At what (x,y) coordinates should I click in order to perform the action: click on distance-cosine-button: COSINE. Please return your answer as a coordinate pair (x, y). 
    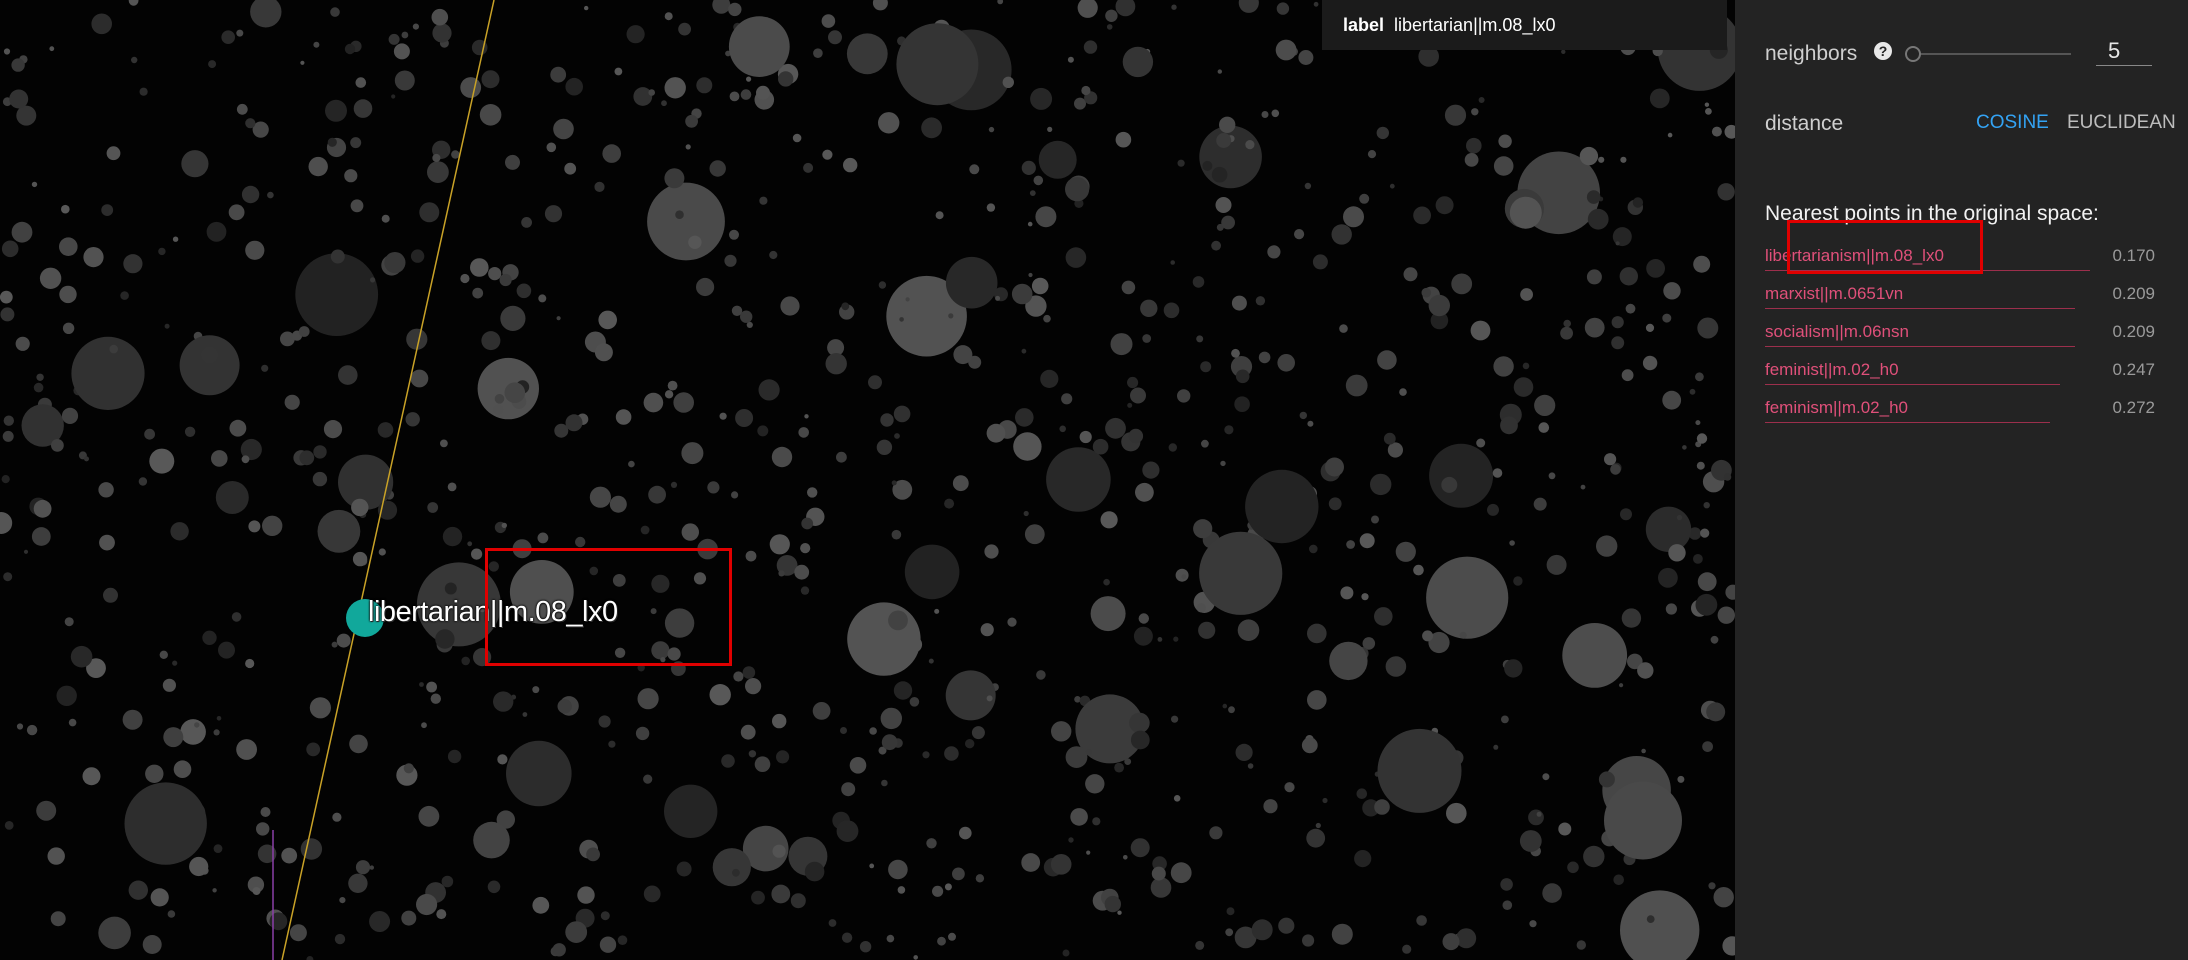
    Looking at the image, I should click on (2012, 123).